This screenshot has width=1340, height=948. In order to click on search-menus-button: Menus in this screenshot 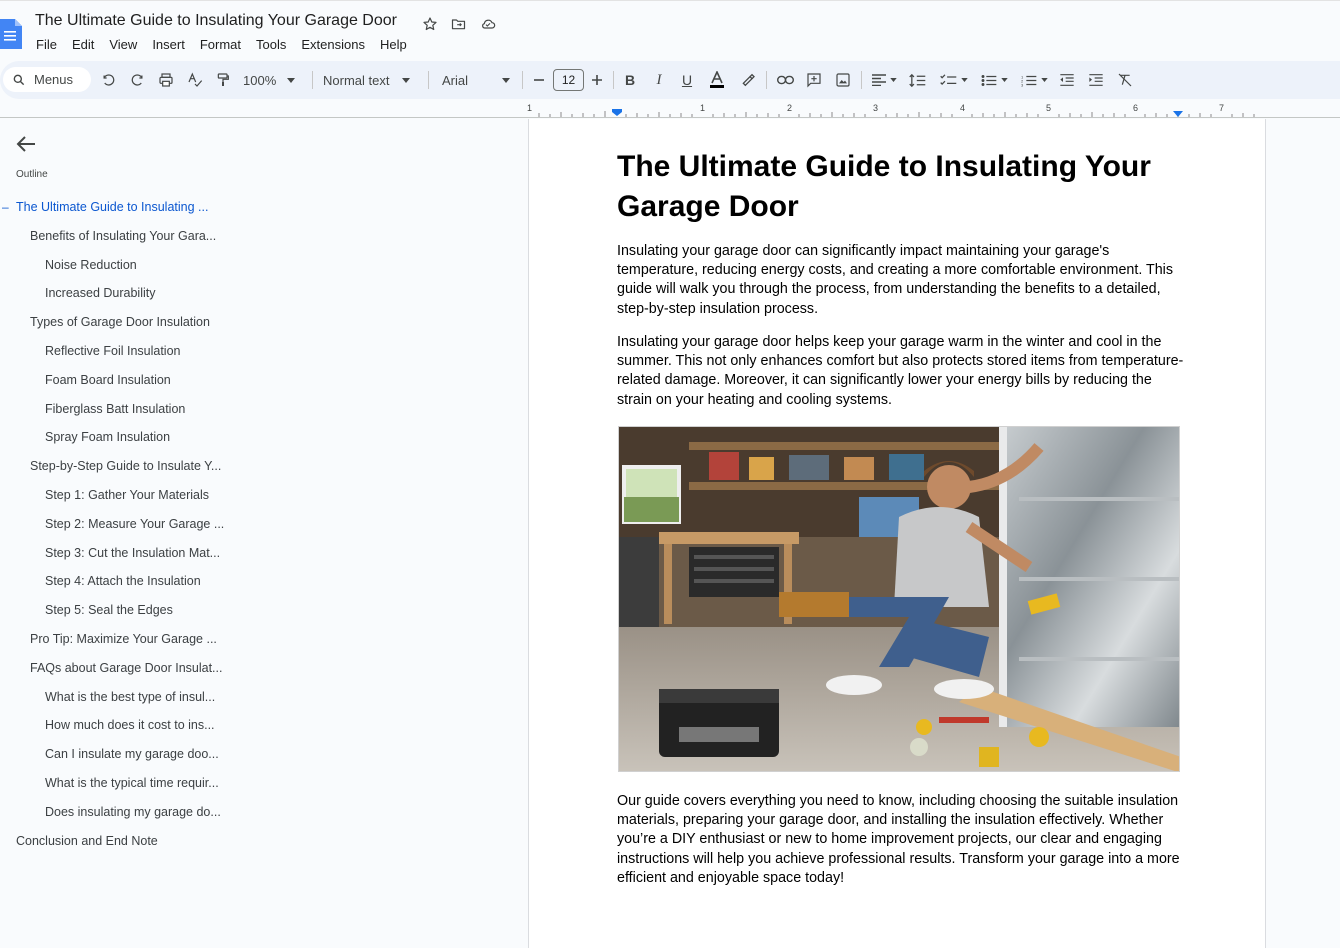, I will do `click(47, 79)`.